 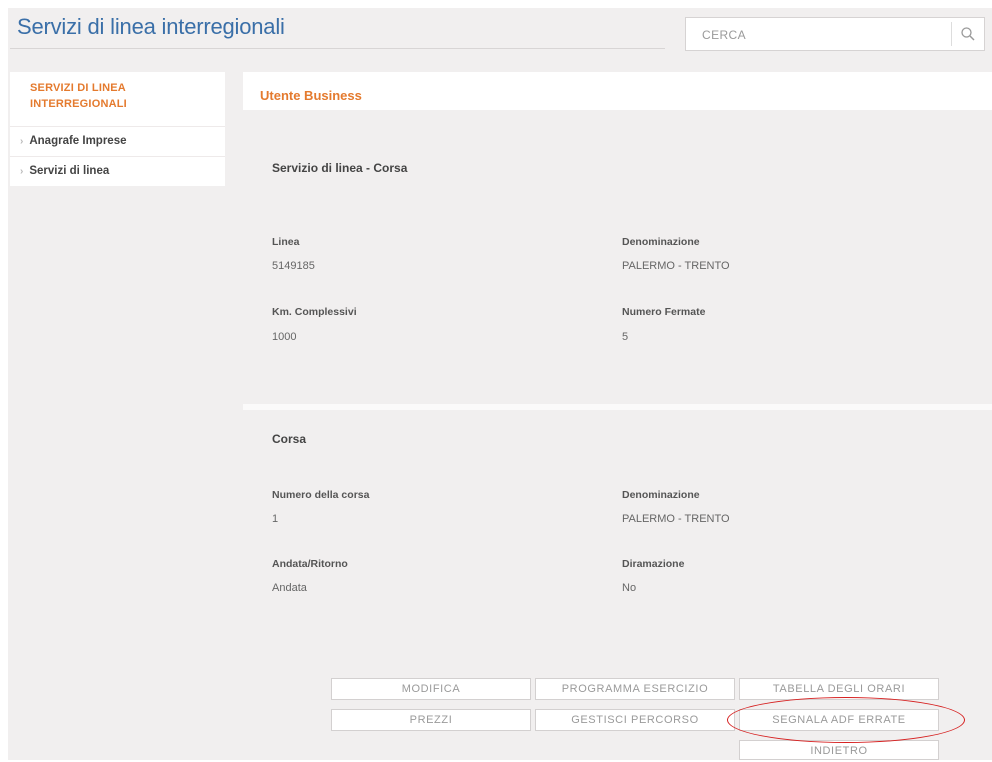 What do you see at coordinates (653, 564) in the screenshot?
I see `diramazione-label: Diramazione` at bounding box center [653, 564].